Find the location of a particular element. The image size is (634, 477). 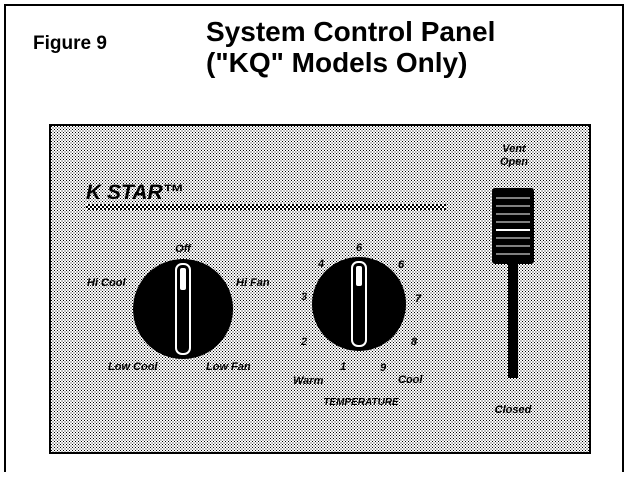

temp-number-5: 6 is located at coordinates (359, 248).